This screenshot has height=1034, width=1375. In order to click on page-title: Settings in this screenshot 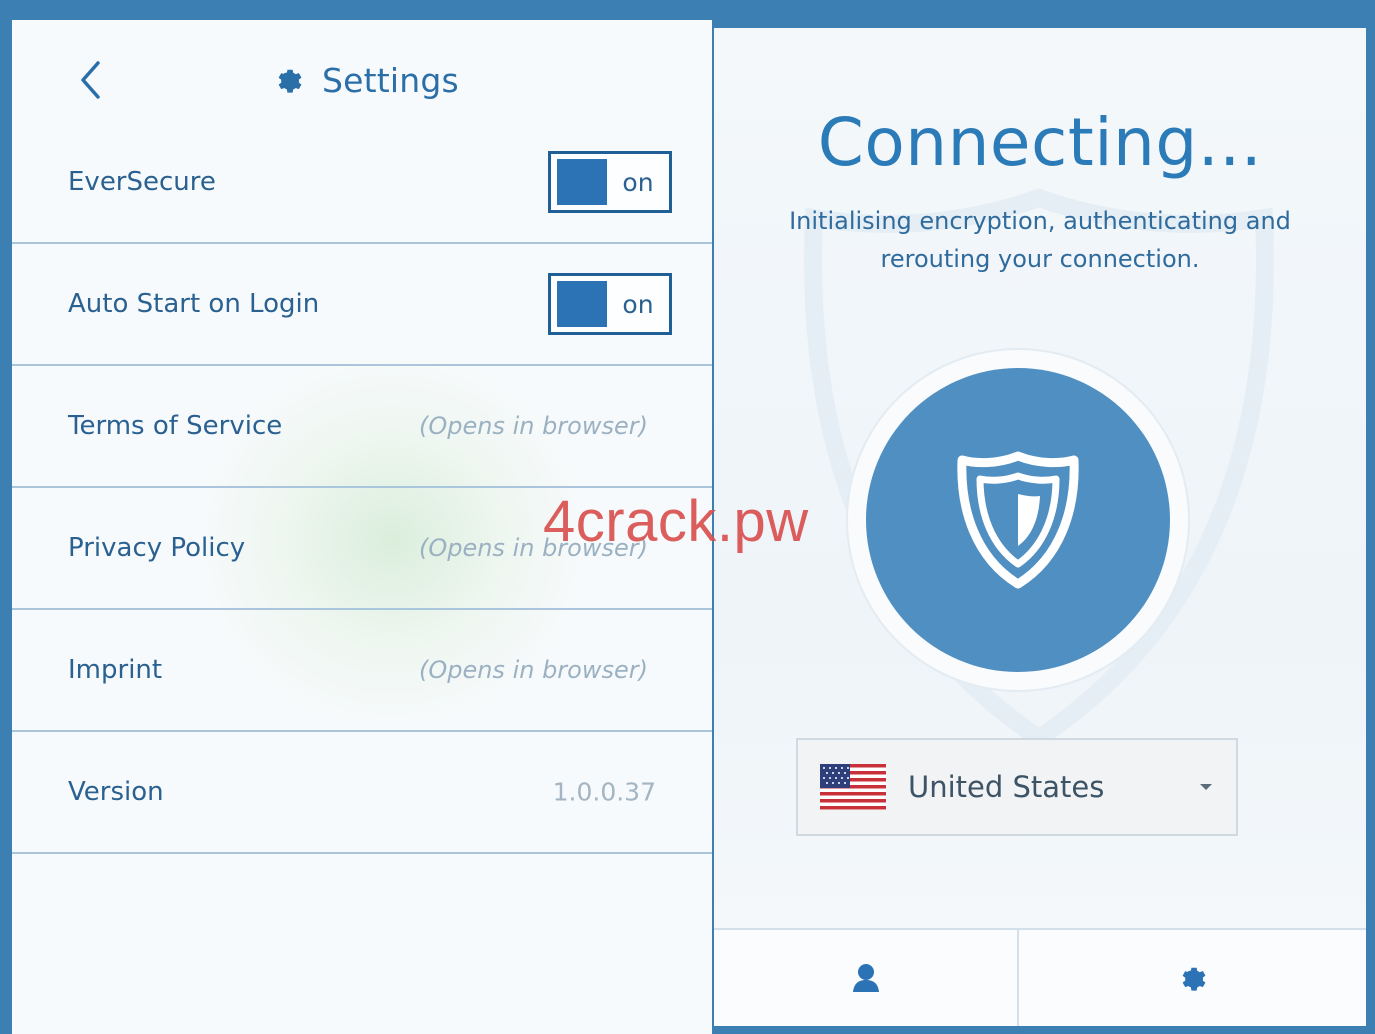, I will do `click(390, 80)`.